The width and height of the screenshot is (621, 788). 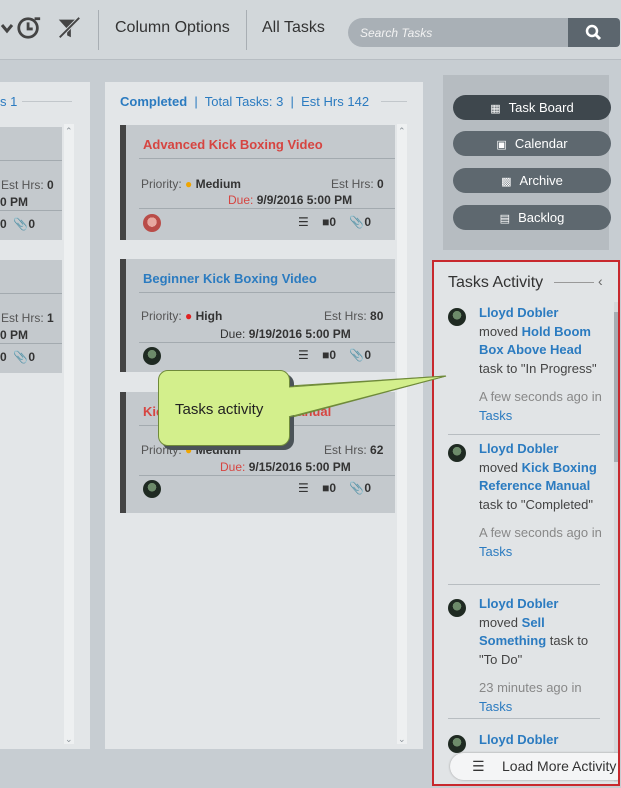 I want to click on activity-text: Lloyd Dobler, so click(x=541, y=740).